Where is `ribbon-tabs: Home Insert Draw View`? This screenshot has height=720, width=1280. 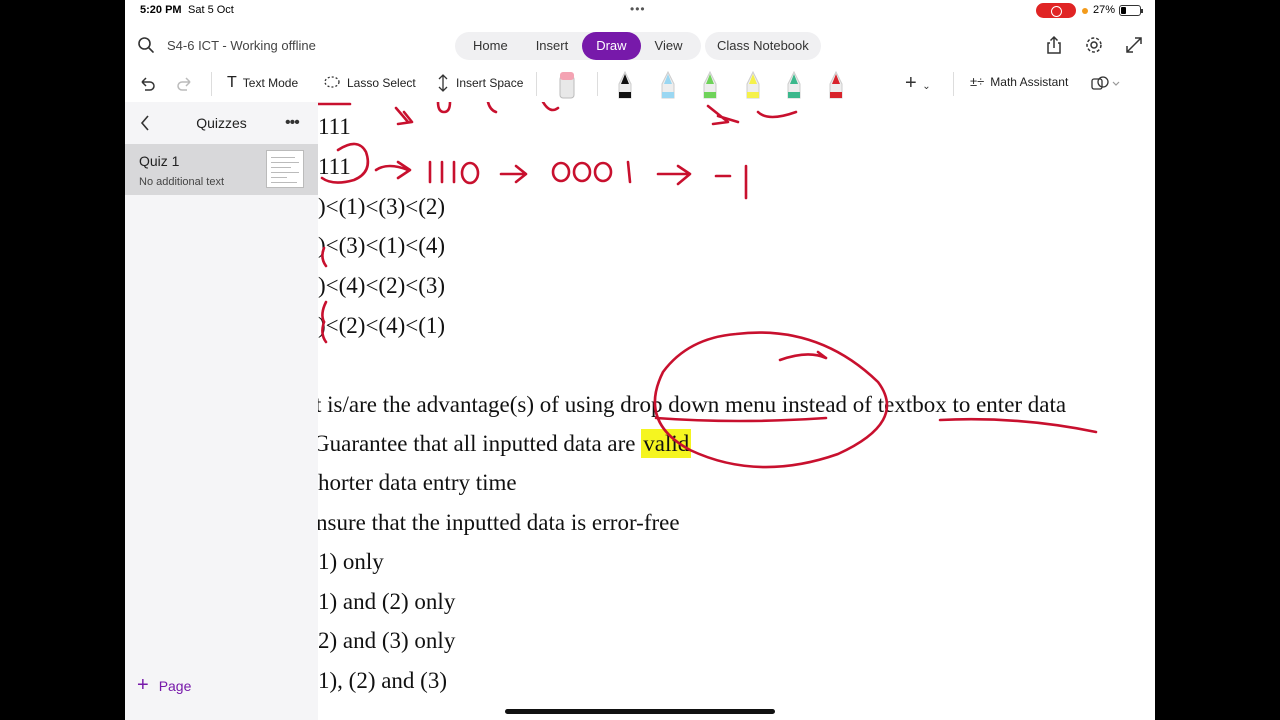 ribbon-tabs: Home Insert Draw View is located at coordinates (578, 46).